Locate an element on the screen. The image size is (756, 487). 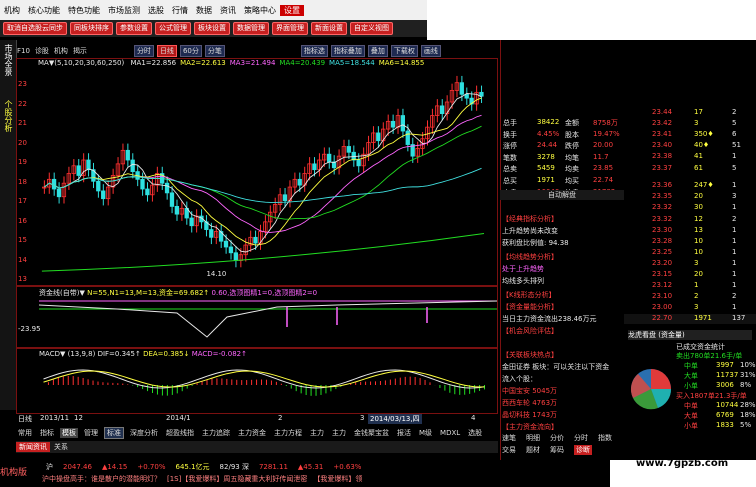
flow-percent: 31% is located at coordinates (748, 375).